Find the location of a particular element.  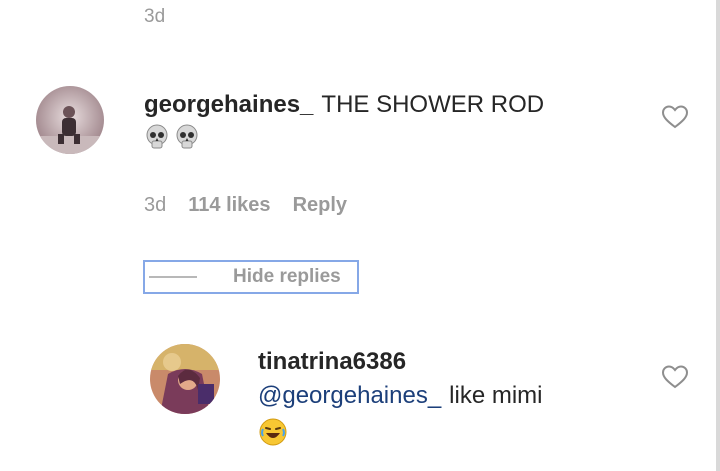

hide-replies-button: Hide replies is located at coordinates (251, 277).